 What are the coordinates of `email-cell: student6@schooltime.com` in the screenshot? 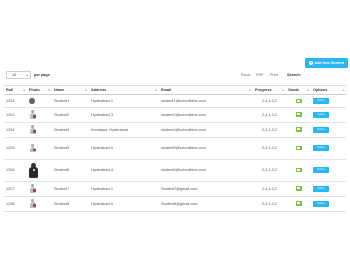 It's located at (206, 170).